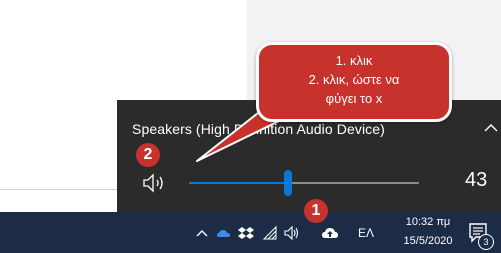 The height and width of the screenshot is (253, 501). Describe the element at coordinates (428, 222) in the screenshot. I see `clock-time: 10:32 πμ` at that location.